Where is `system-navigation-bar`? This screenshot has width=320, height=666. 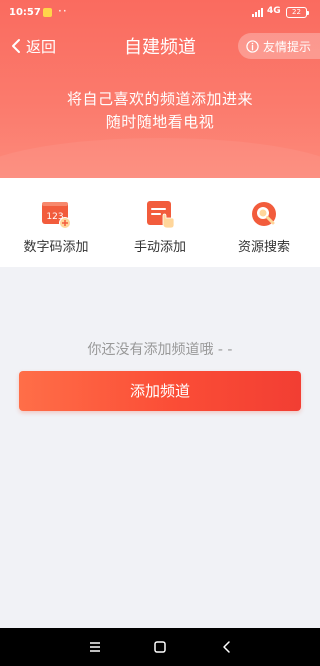 system-navigation-bar is located at coordinates (160, 647).